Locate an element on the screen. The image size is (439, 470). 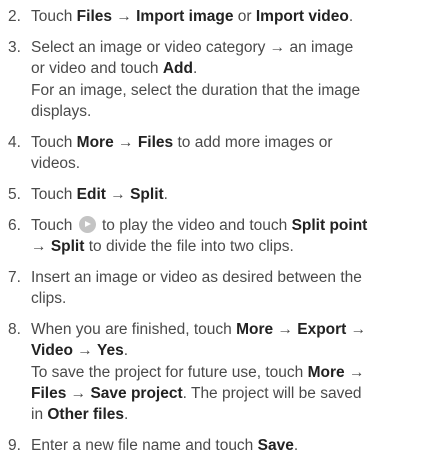
step-number: 9. is located at coordinates (14, 445).